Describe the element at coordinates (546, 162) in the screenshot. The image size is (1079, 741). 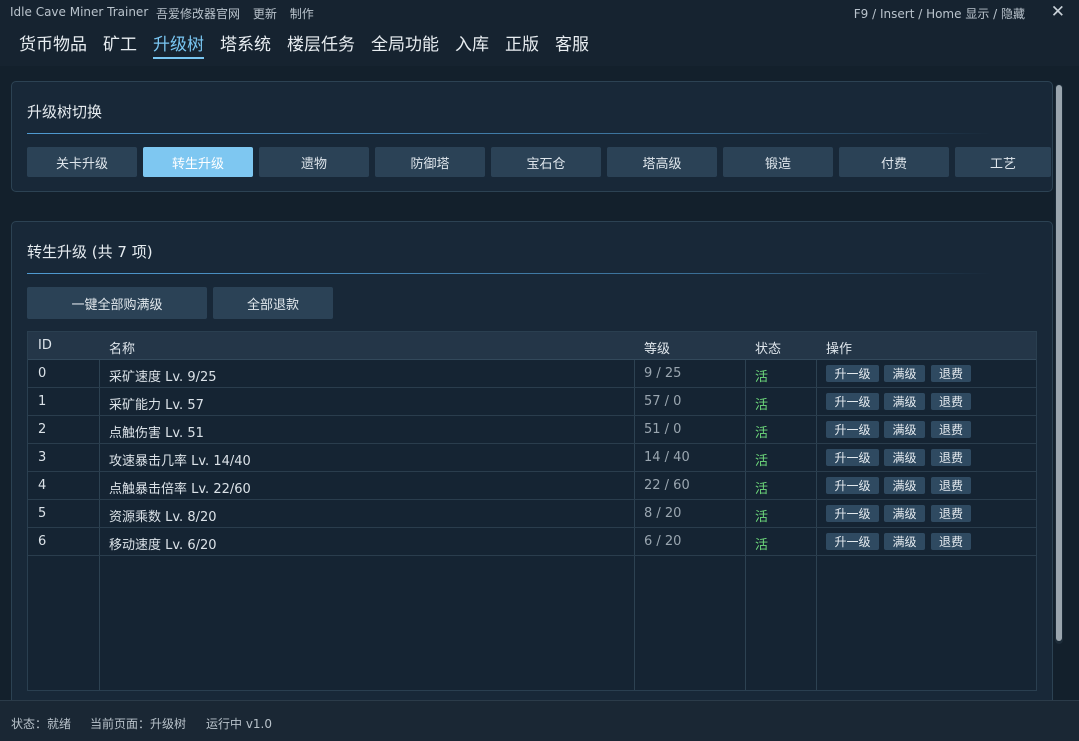
I see `tree-tab-gem-vault: 宝石仓` at that location.